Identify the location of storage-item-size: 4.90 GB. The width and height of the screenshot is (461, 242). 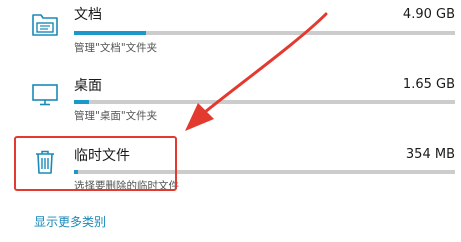
(428, 14).